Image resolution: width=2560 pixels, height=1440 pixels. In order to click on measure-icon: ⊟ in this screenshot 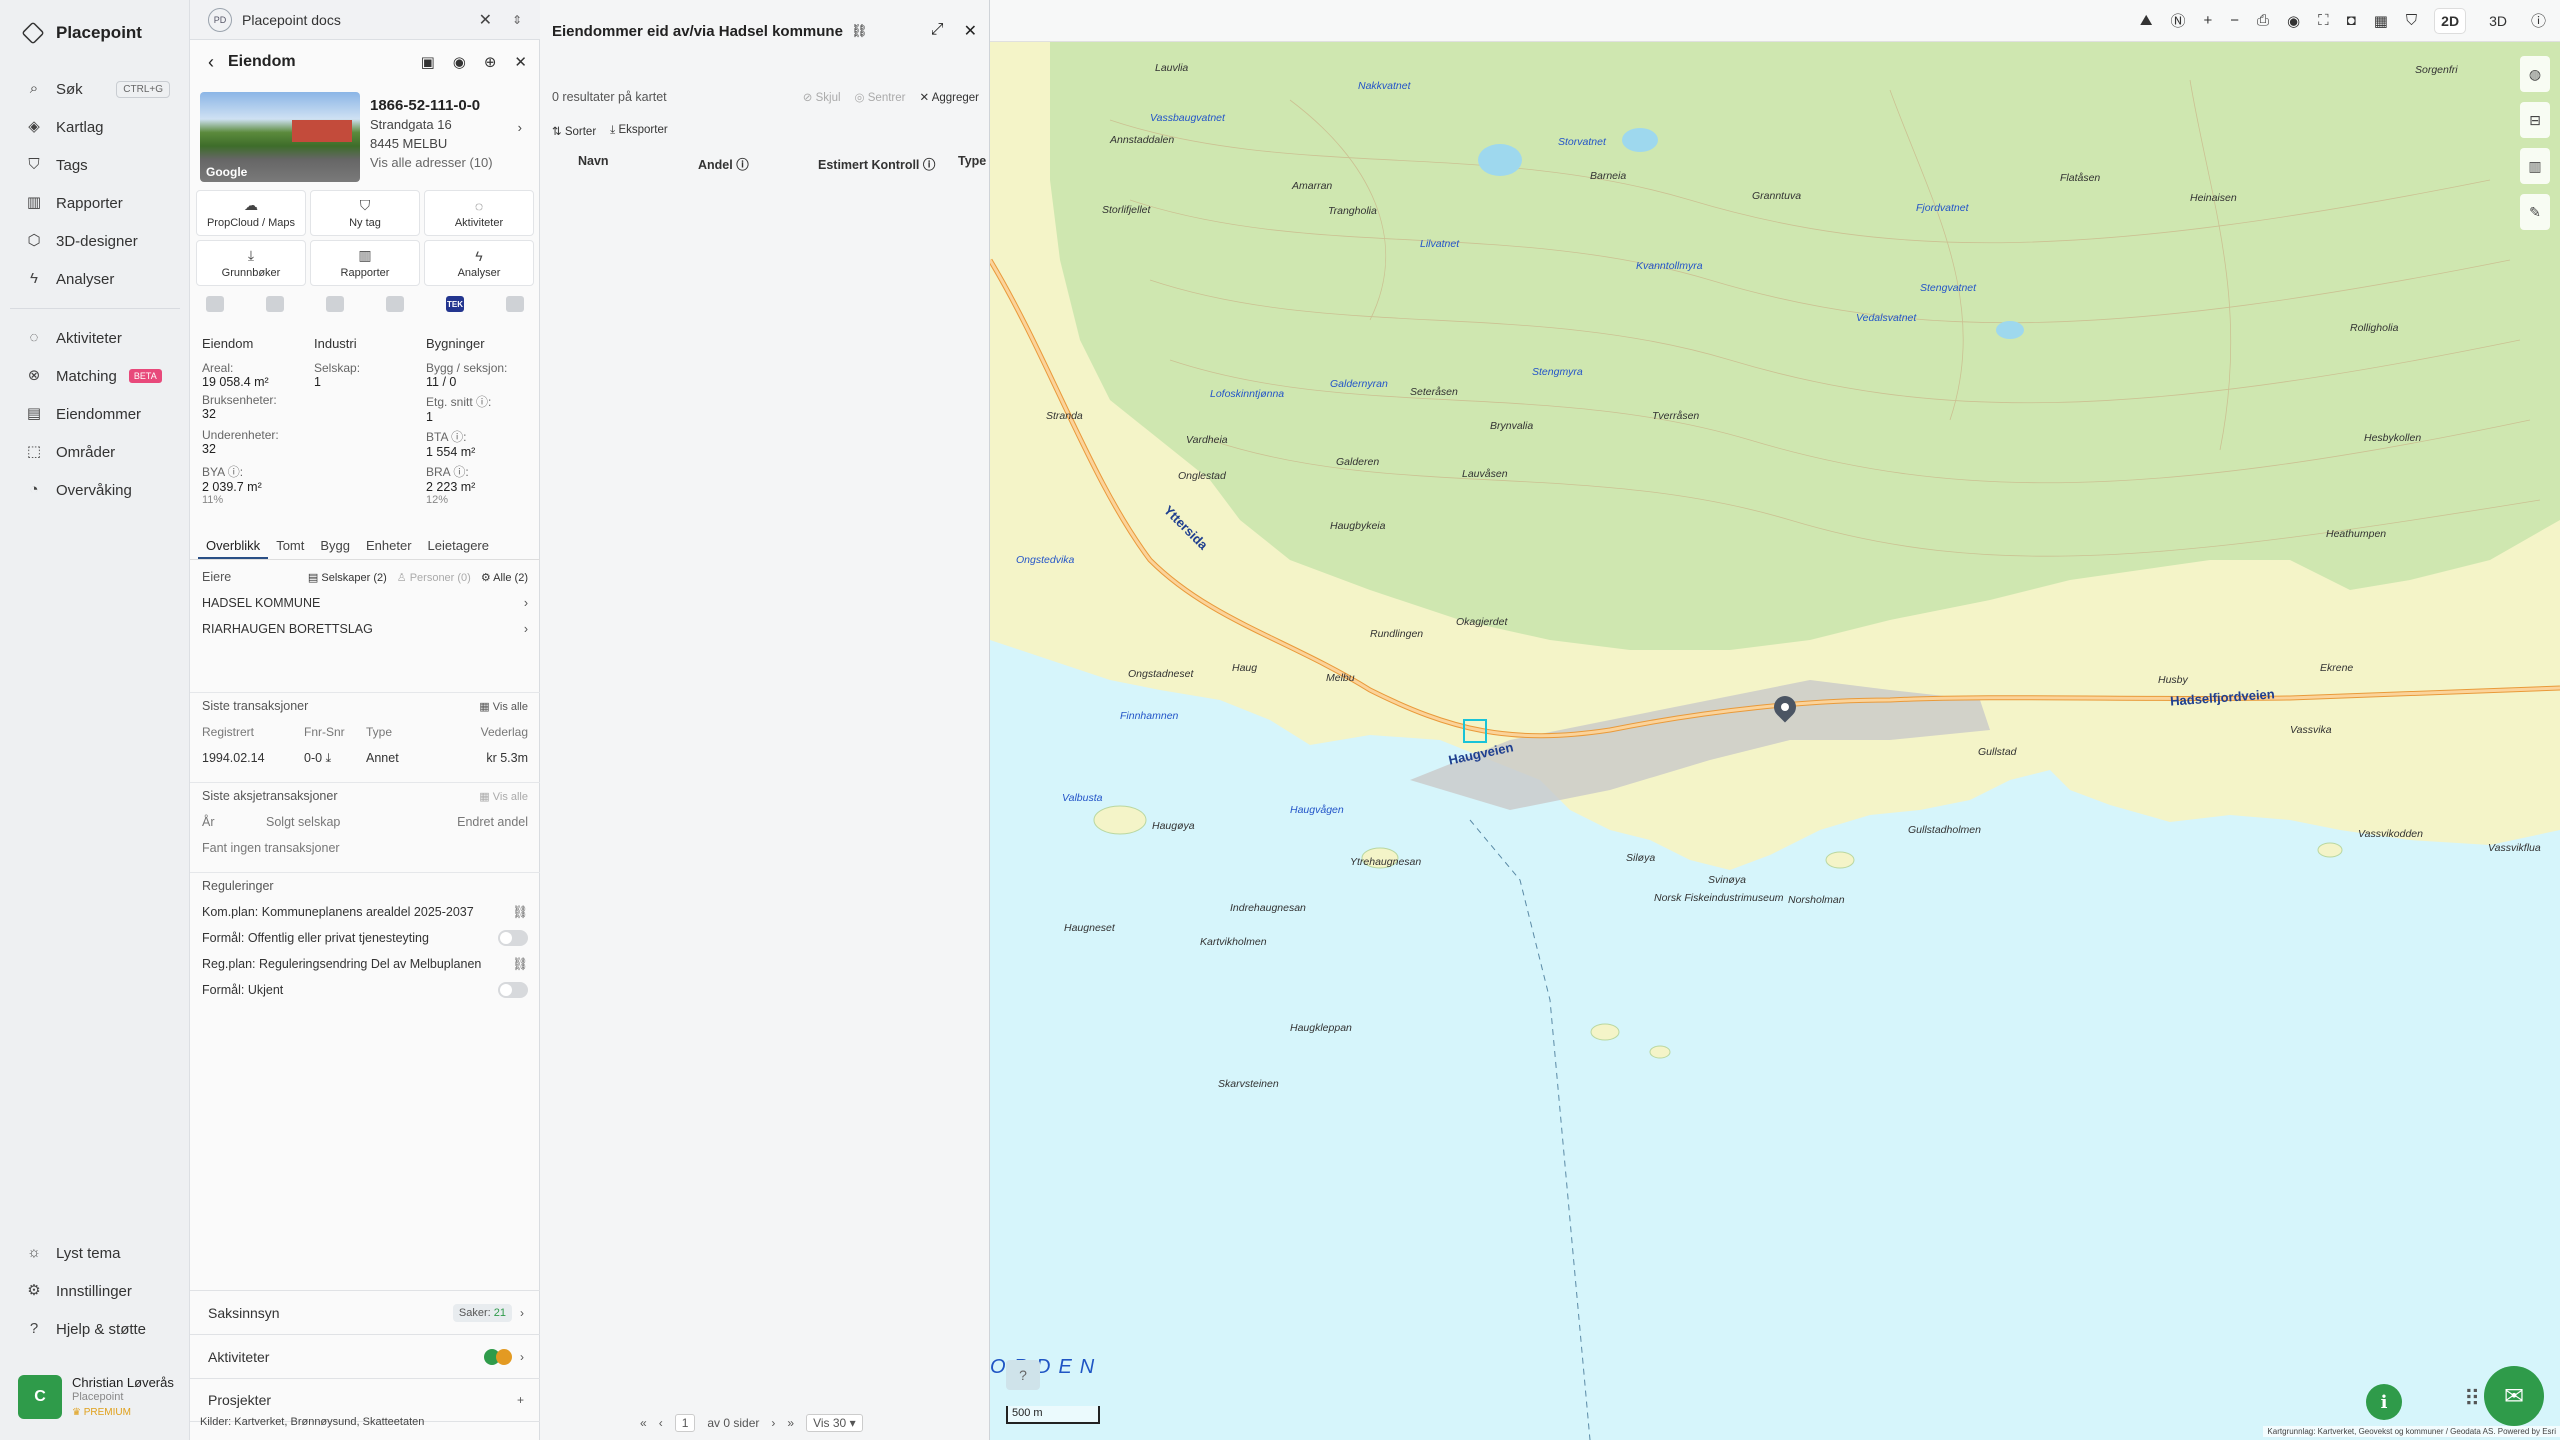, I will do `click(2535, 120)`.